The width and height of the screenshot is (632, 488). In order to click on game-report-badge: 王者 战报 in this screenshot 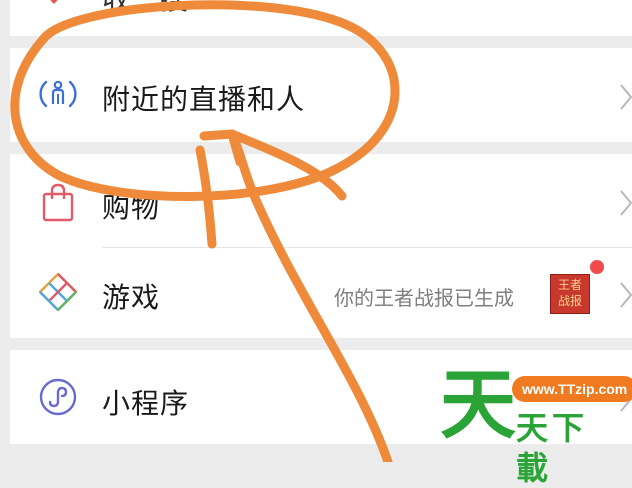, I will do `click(570, 294)`.